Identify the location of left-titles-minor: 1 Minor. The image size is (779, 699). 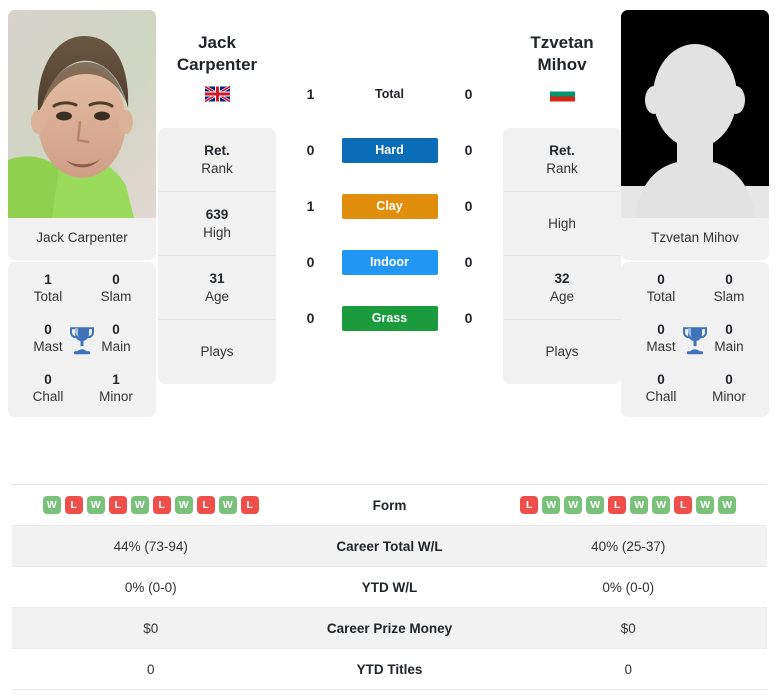
(116, 389).